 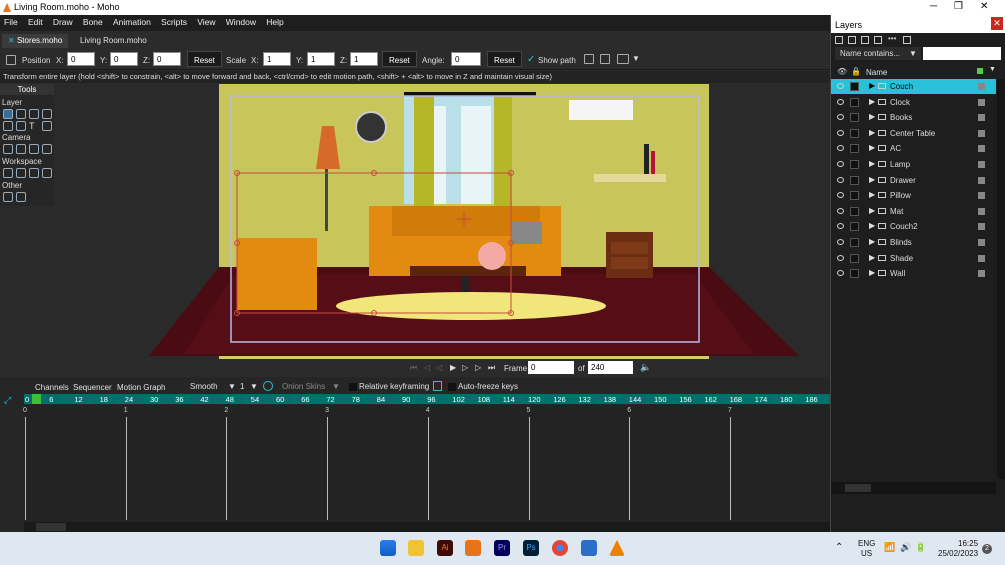 I want to click on notepad-icon, so click(x=589, y=548).